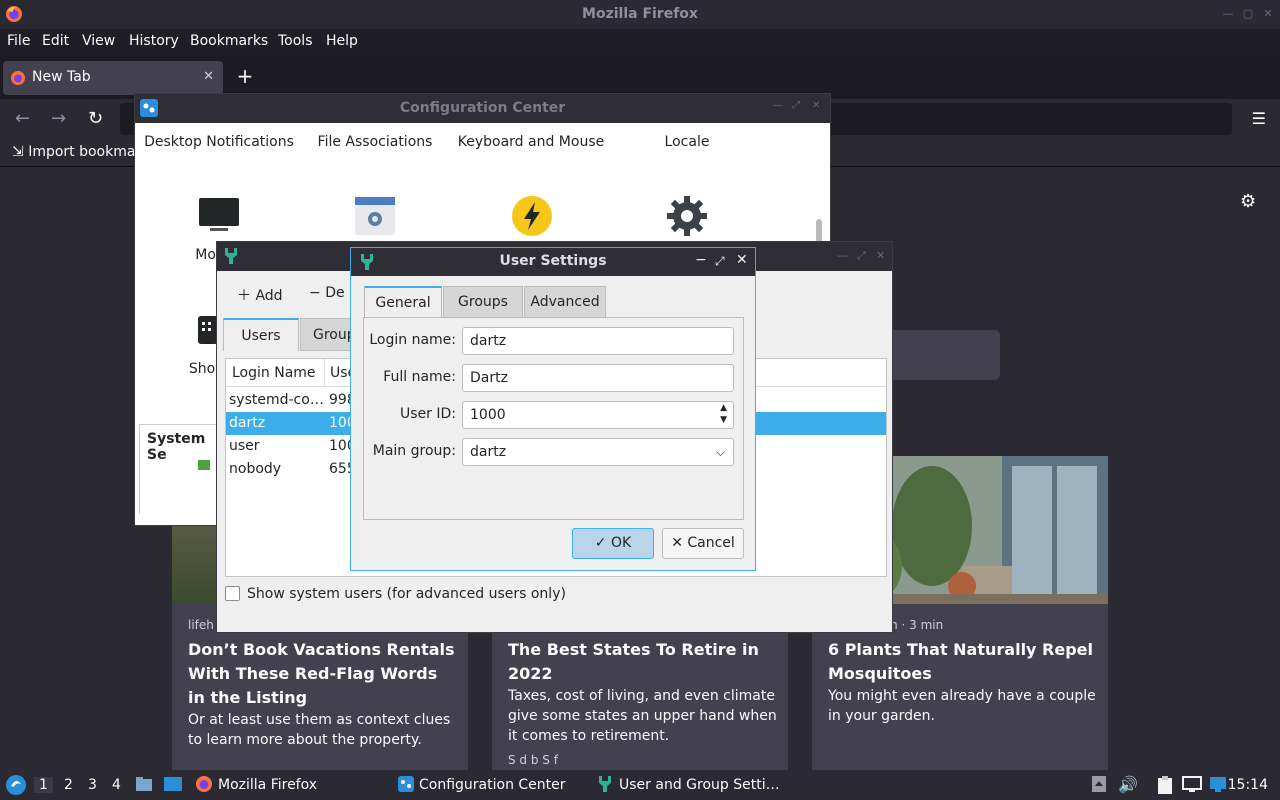  I want to click on firefox-tab-icon, so click(18, 78).